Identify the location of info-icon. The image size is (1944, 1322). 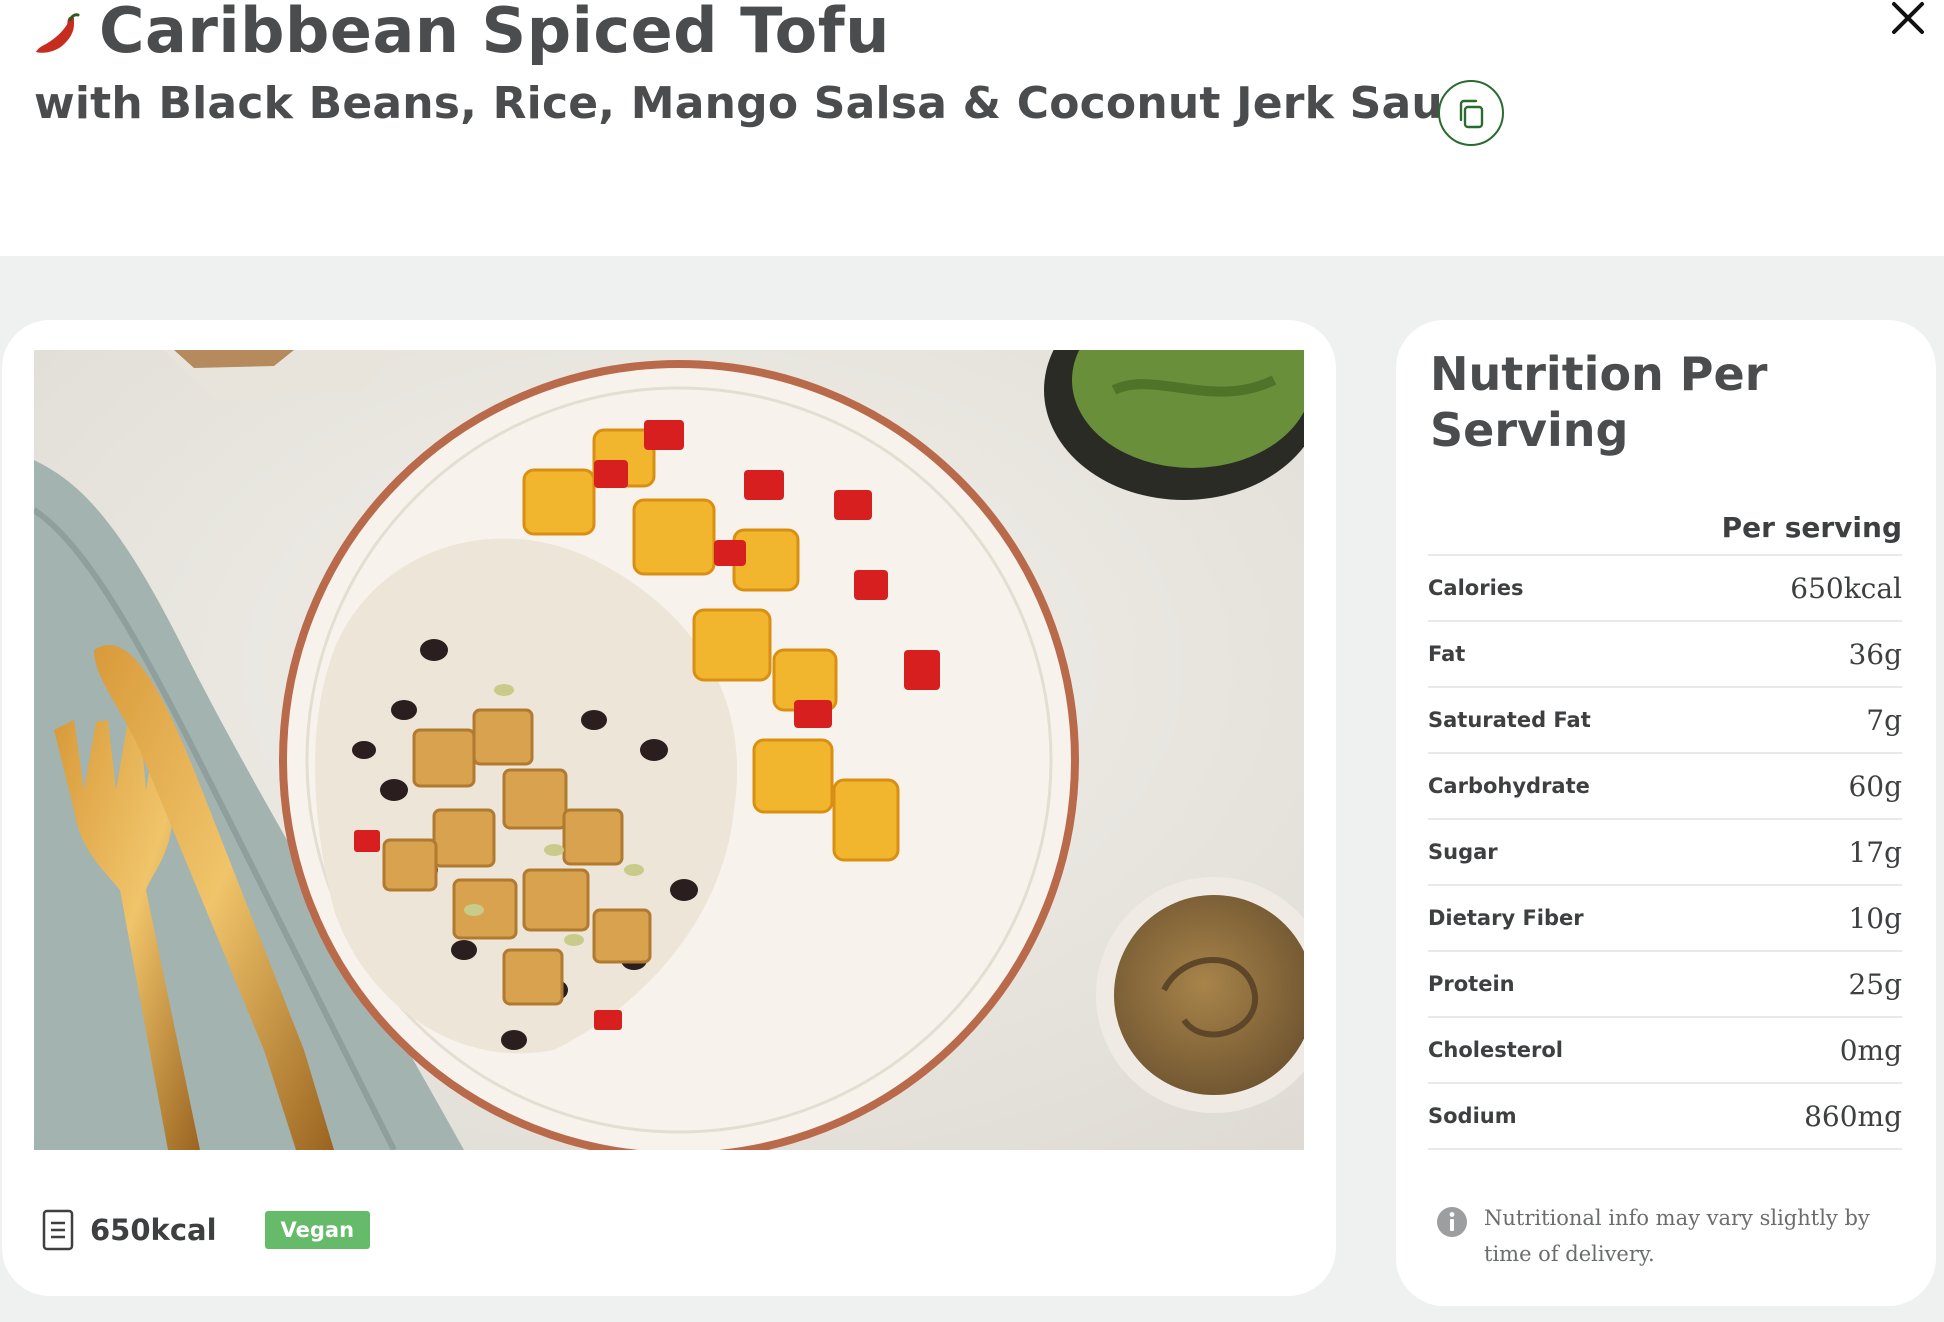
(1452, 1222).